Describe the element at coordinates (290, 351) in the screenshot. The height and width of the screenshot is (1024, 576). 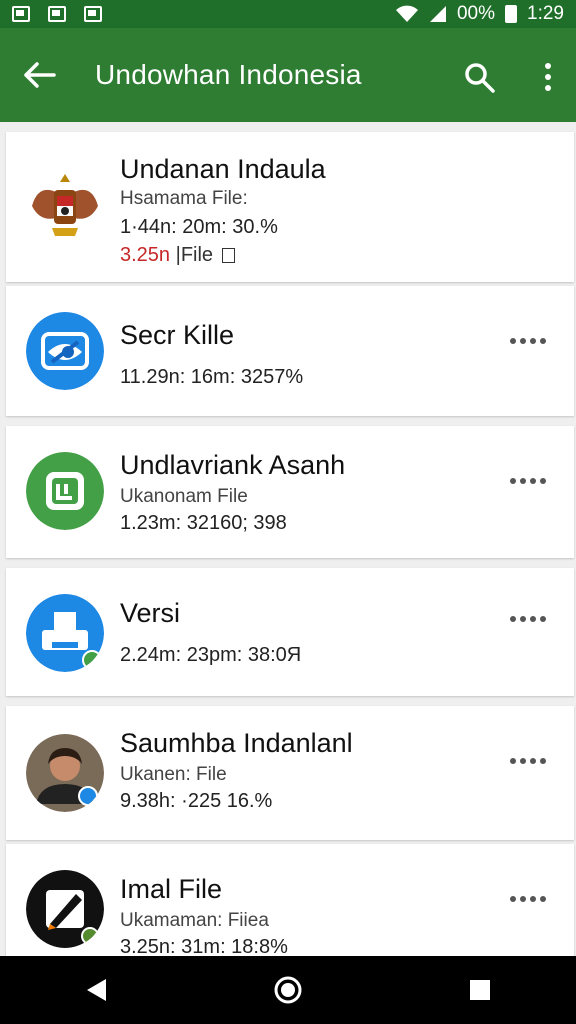
I see `list-item: Secr Kille 11.29n: 16m: 3257%` at that location.